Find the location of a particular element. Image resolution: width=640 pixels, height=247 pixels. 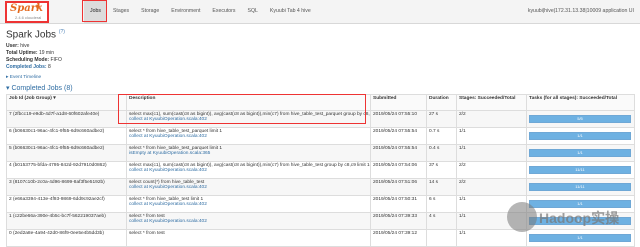

tab-sql: SQL is located at coordinates (253, 11).